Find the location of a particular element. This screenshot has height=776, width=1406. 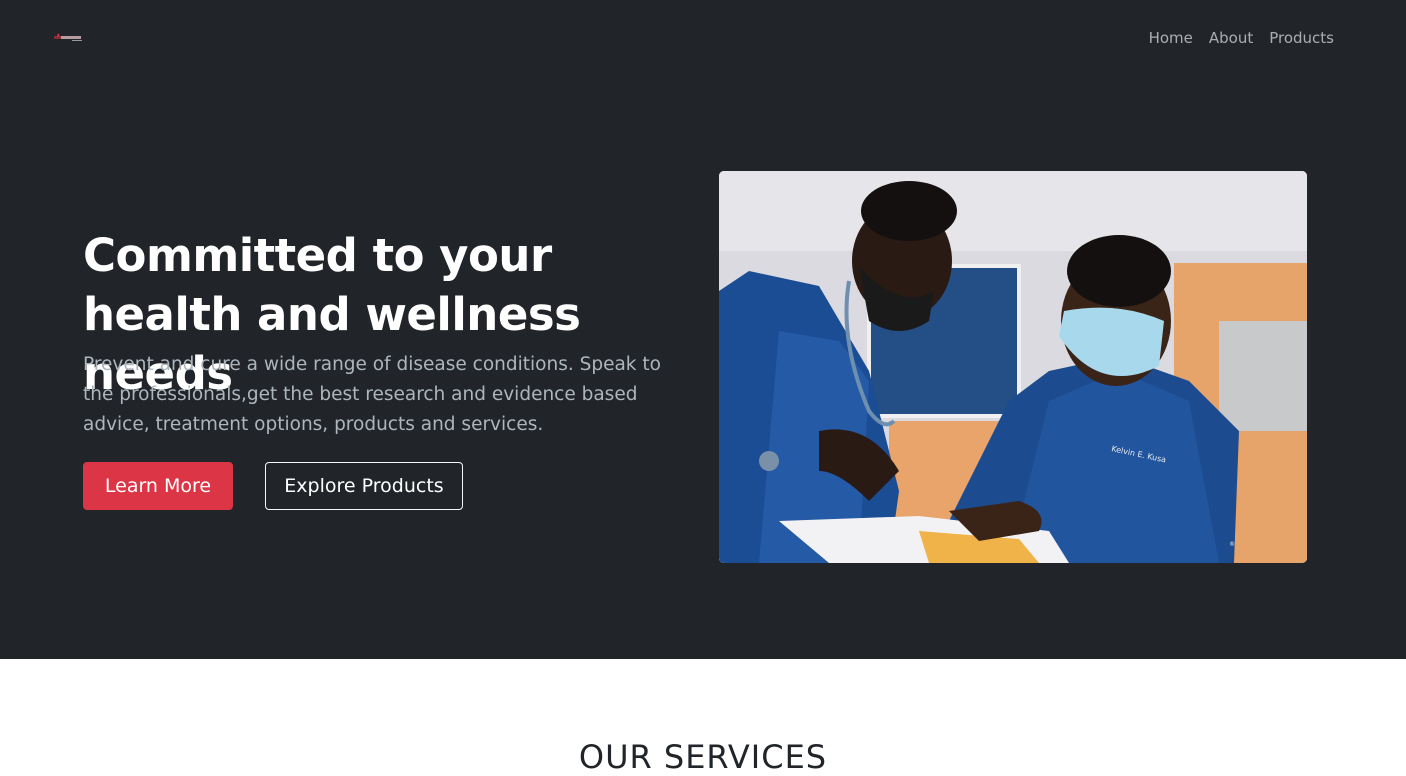

nav-link-products: Products is located at coordinates (1301, 38).